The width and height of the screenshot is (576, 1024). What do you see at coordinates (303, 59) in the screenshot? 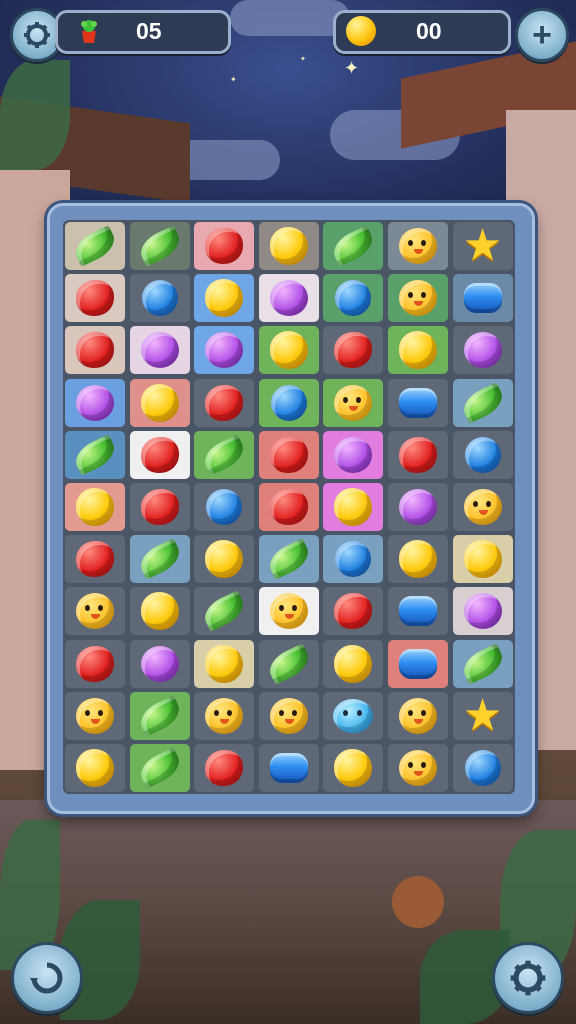
I see `star-sparkle: ✦` at bounding box center [303, 59].